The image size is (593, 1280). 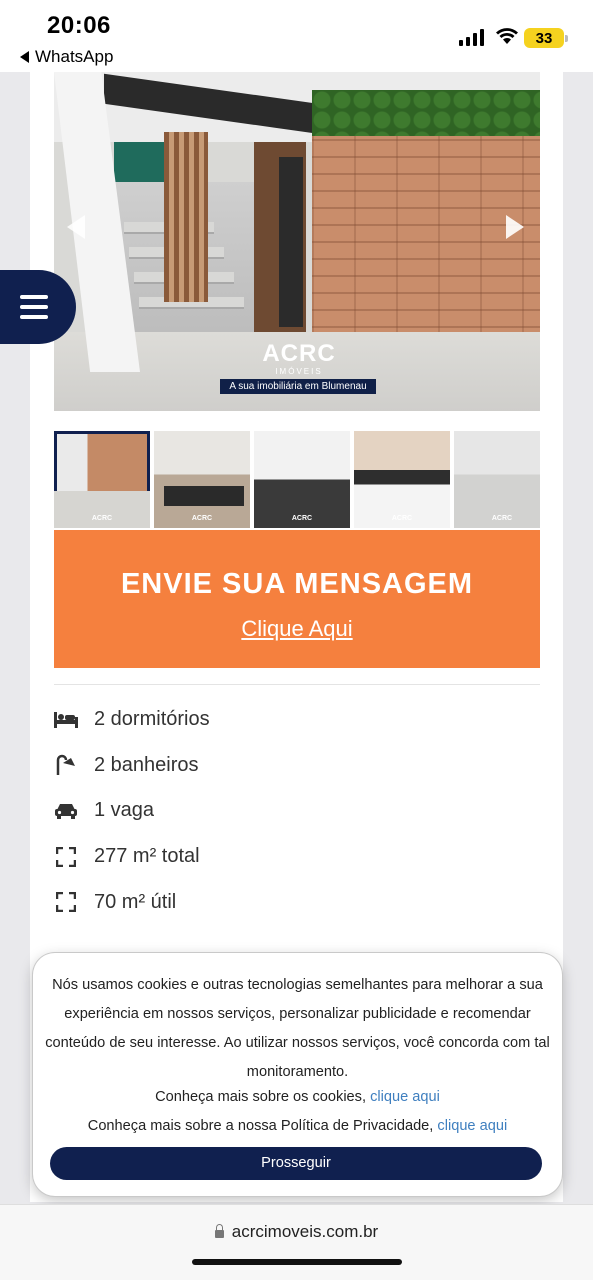 What do you see at coordinates (305, 1231) in the screenshot?
I see `url-text: acrcimoveis.com.br` at bounding box center [305, 1231].